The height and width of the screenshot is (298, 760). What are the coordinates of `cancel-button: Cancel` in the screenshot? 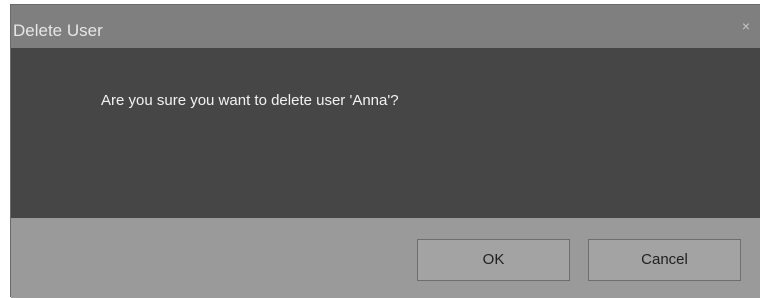 It's located at (664, 260).